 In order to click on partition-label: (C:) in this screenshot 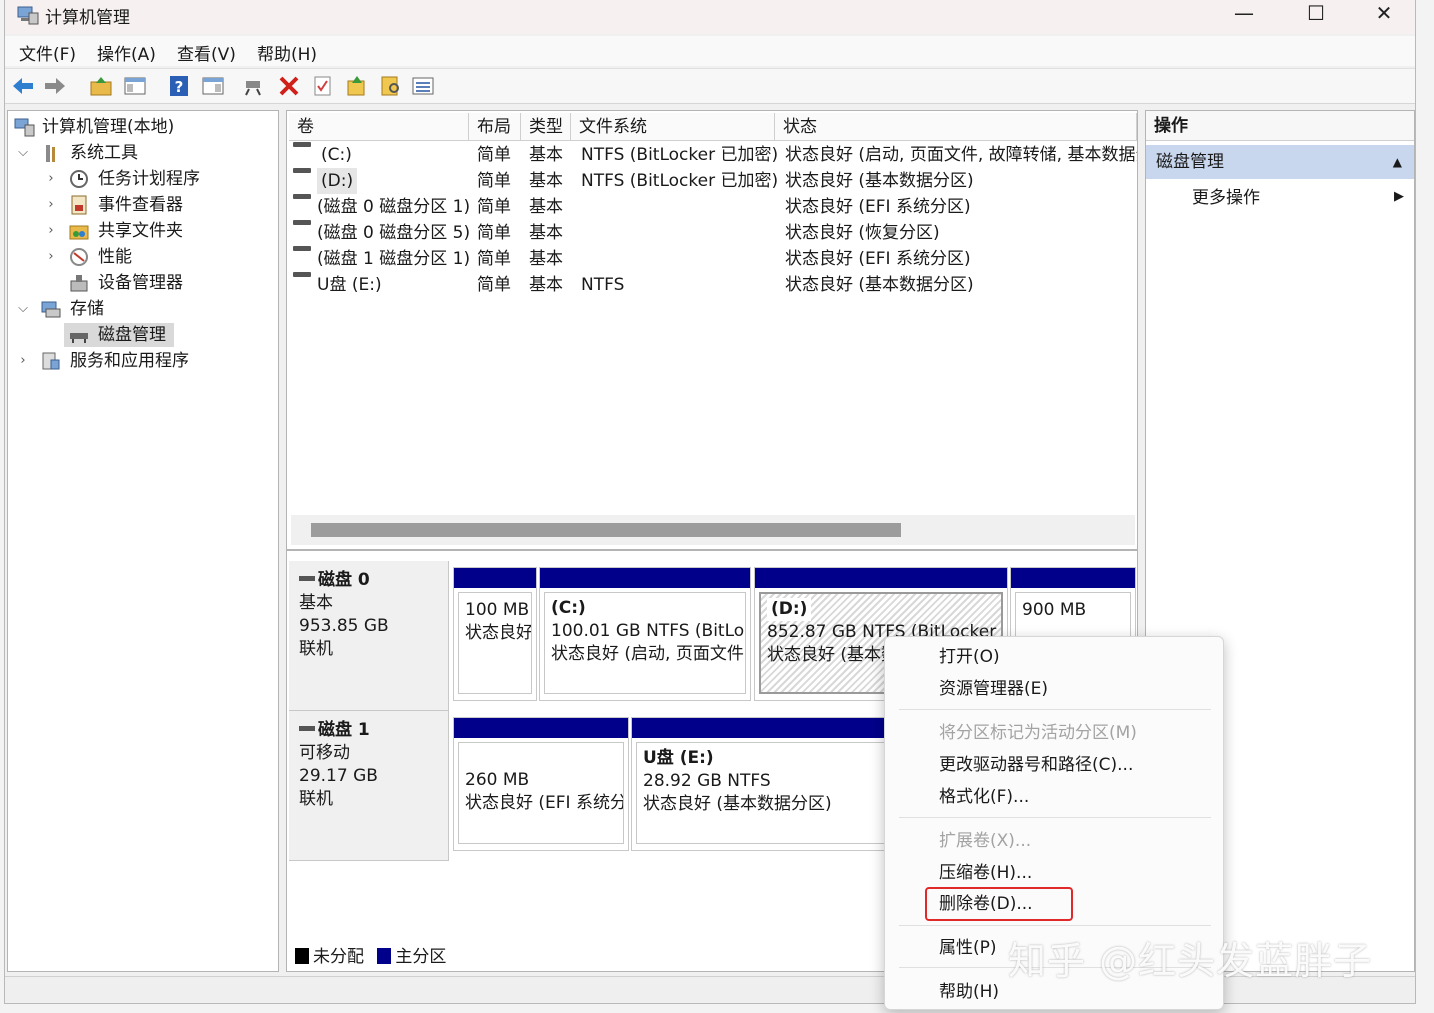, I will do `click(568, 608)`.